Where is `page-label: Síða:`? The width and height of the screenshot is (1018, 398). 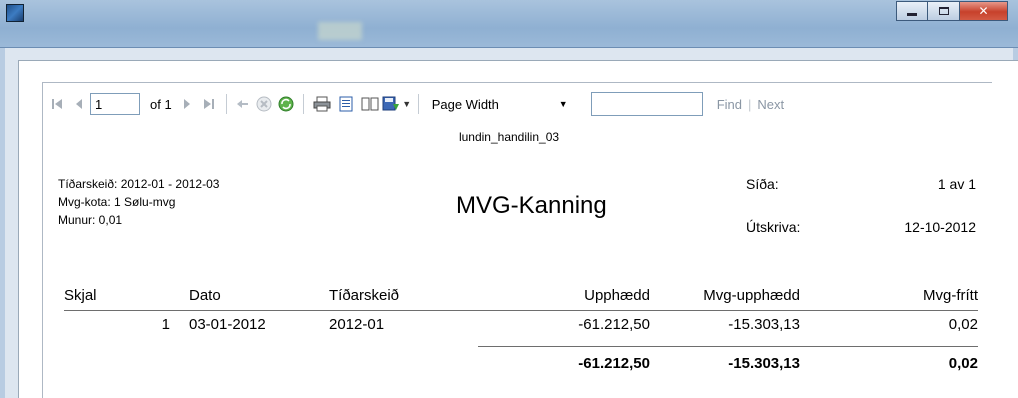 page-label: Síða: is located at coordinates (762, 184).